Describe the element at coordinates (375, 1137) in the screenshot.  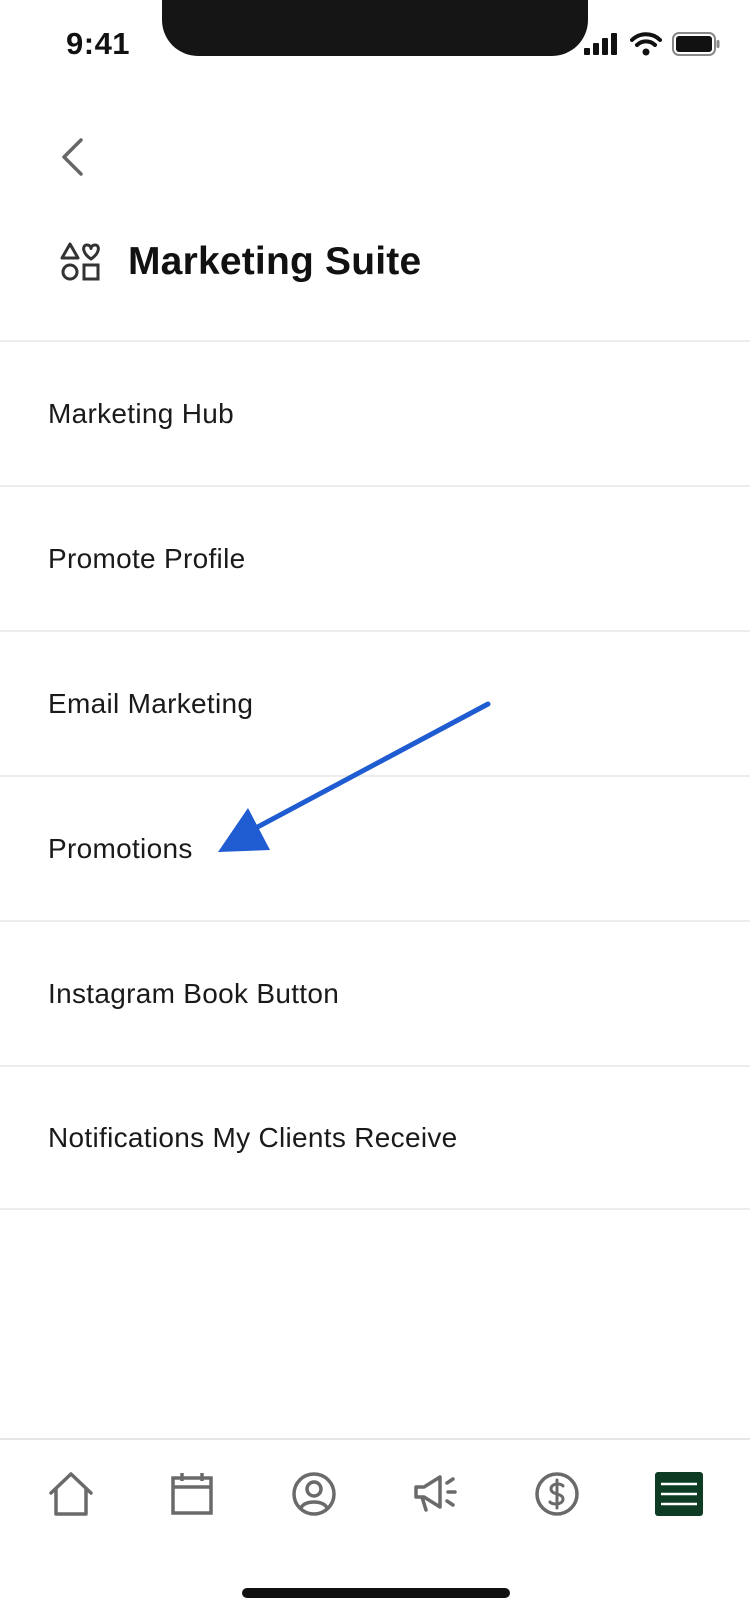
I see `menu-item-client-notifications: Notifications My Clients Receive` at that location.